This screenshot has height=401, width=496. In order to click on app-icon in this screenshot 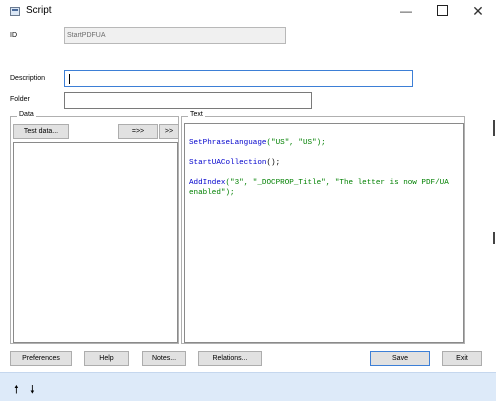, I will do `click(15, 11)`.